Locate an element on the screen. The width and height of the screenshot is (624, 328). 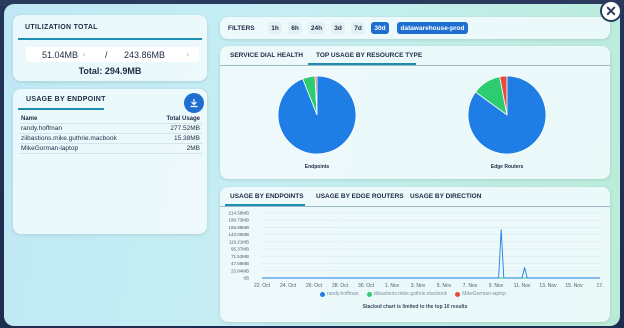
filter-3d-button: 3d is located at coordinates (338, 28).